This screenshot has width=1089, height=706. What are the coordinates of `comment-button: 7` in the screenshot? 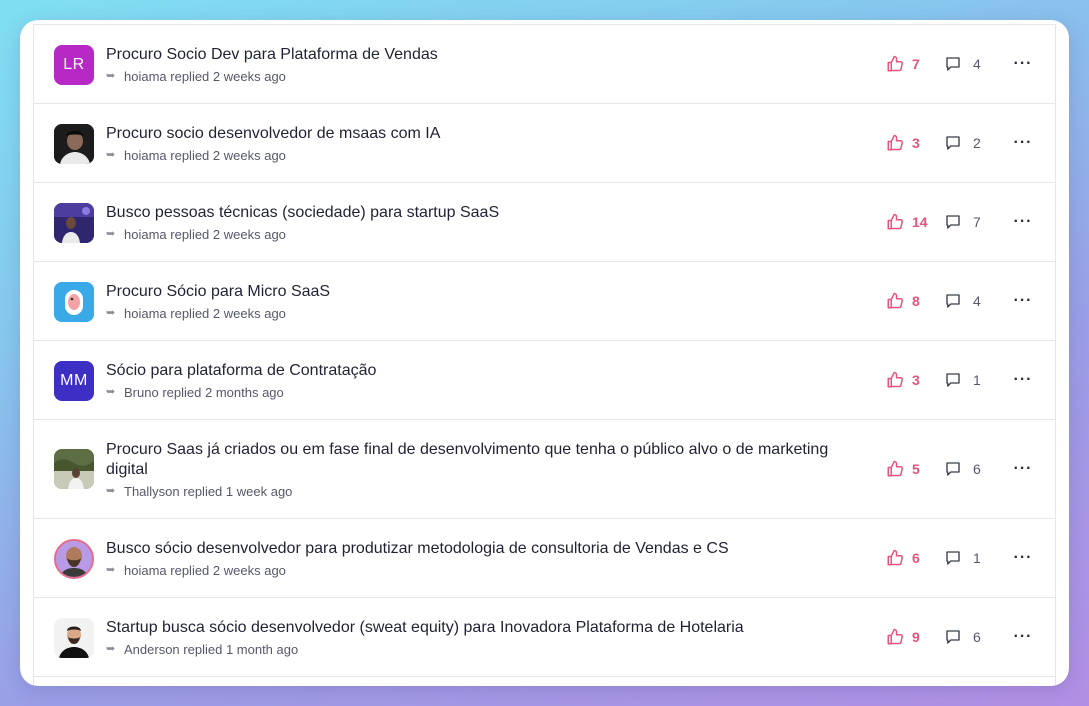 It's located at (971, 222).